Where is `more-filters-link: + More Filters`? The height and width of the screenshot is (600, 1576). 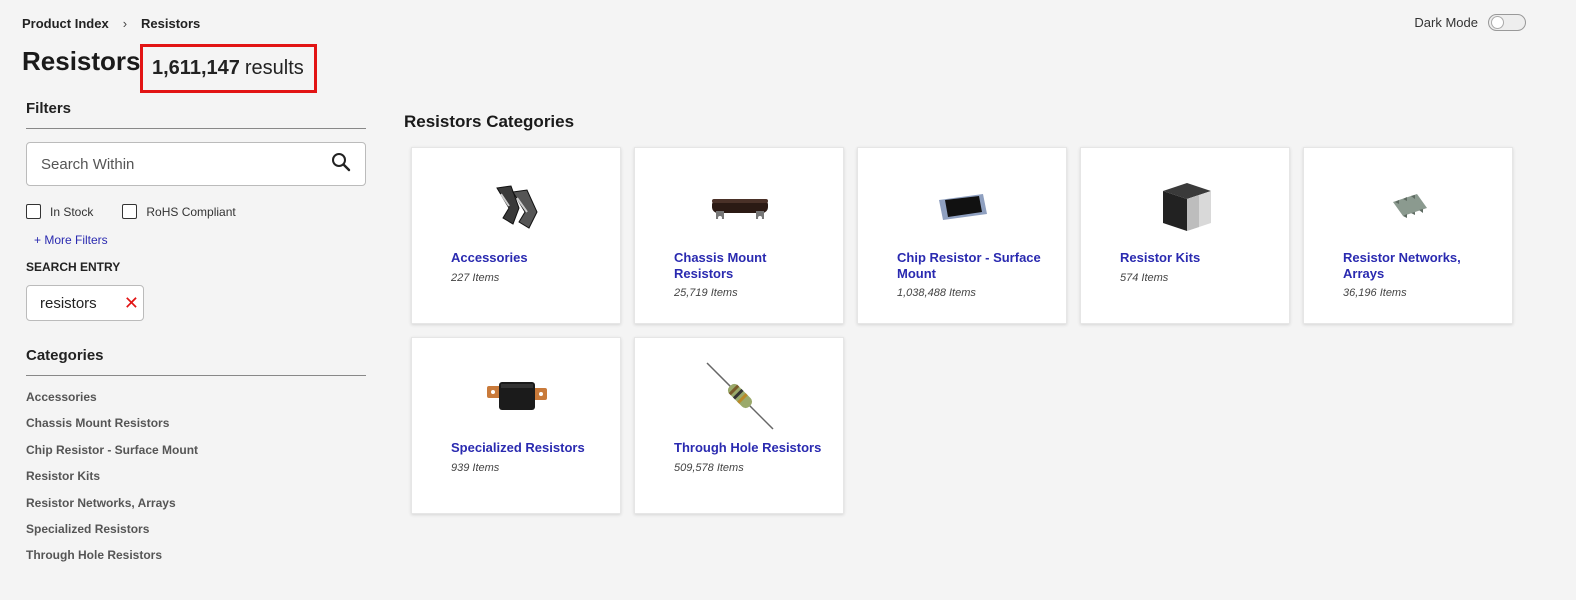 more-filters-link: + More Filters is located at coordinates (200, 240).